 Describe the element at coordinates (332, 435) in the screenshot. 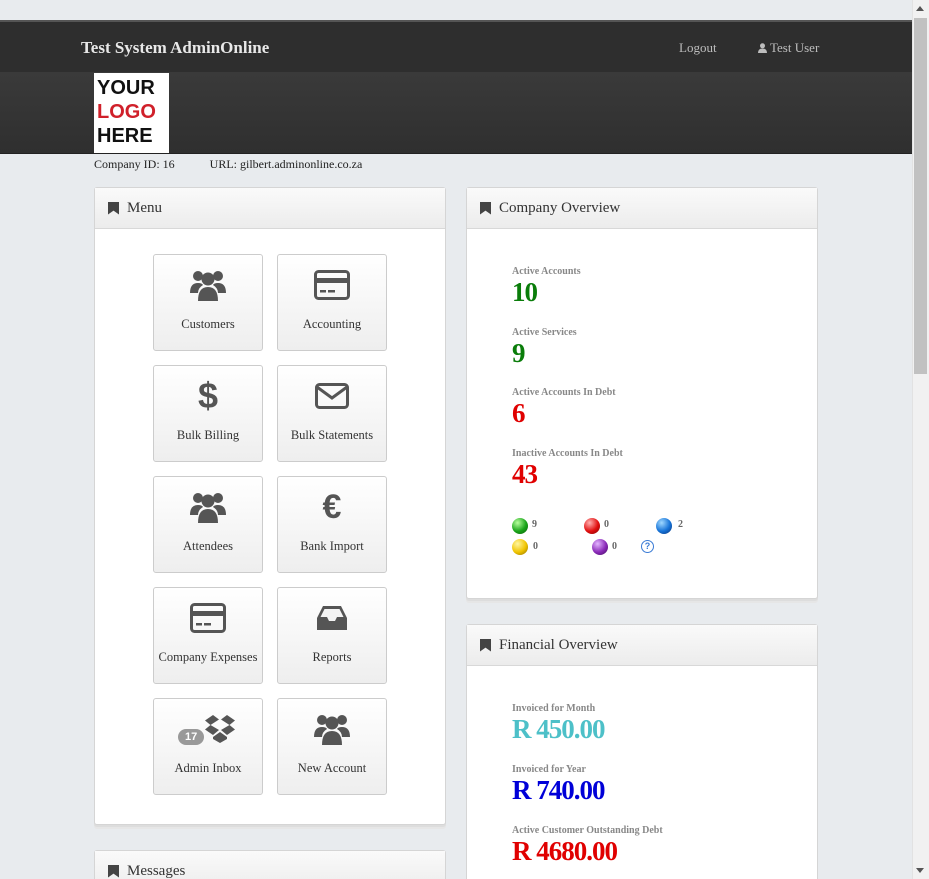

I see `tile-label: Bulk Statements` at that location.